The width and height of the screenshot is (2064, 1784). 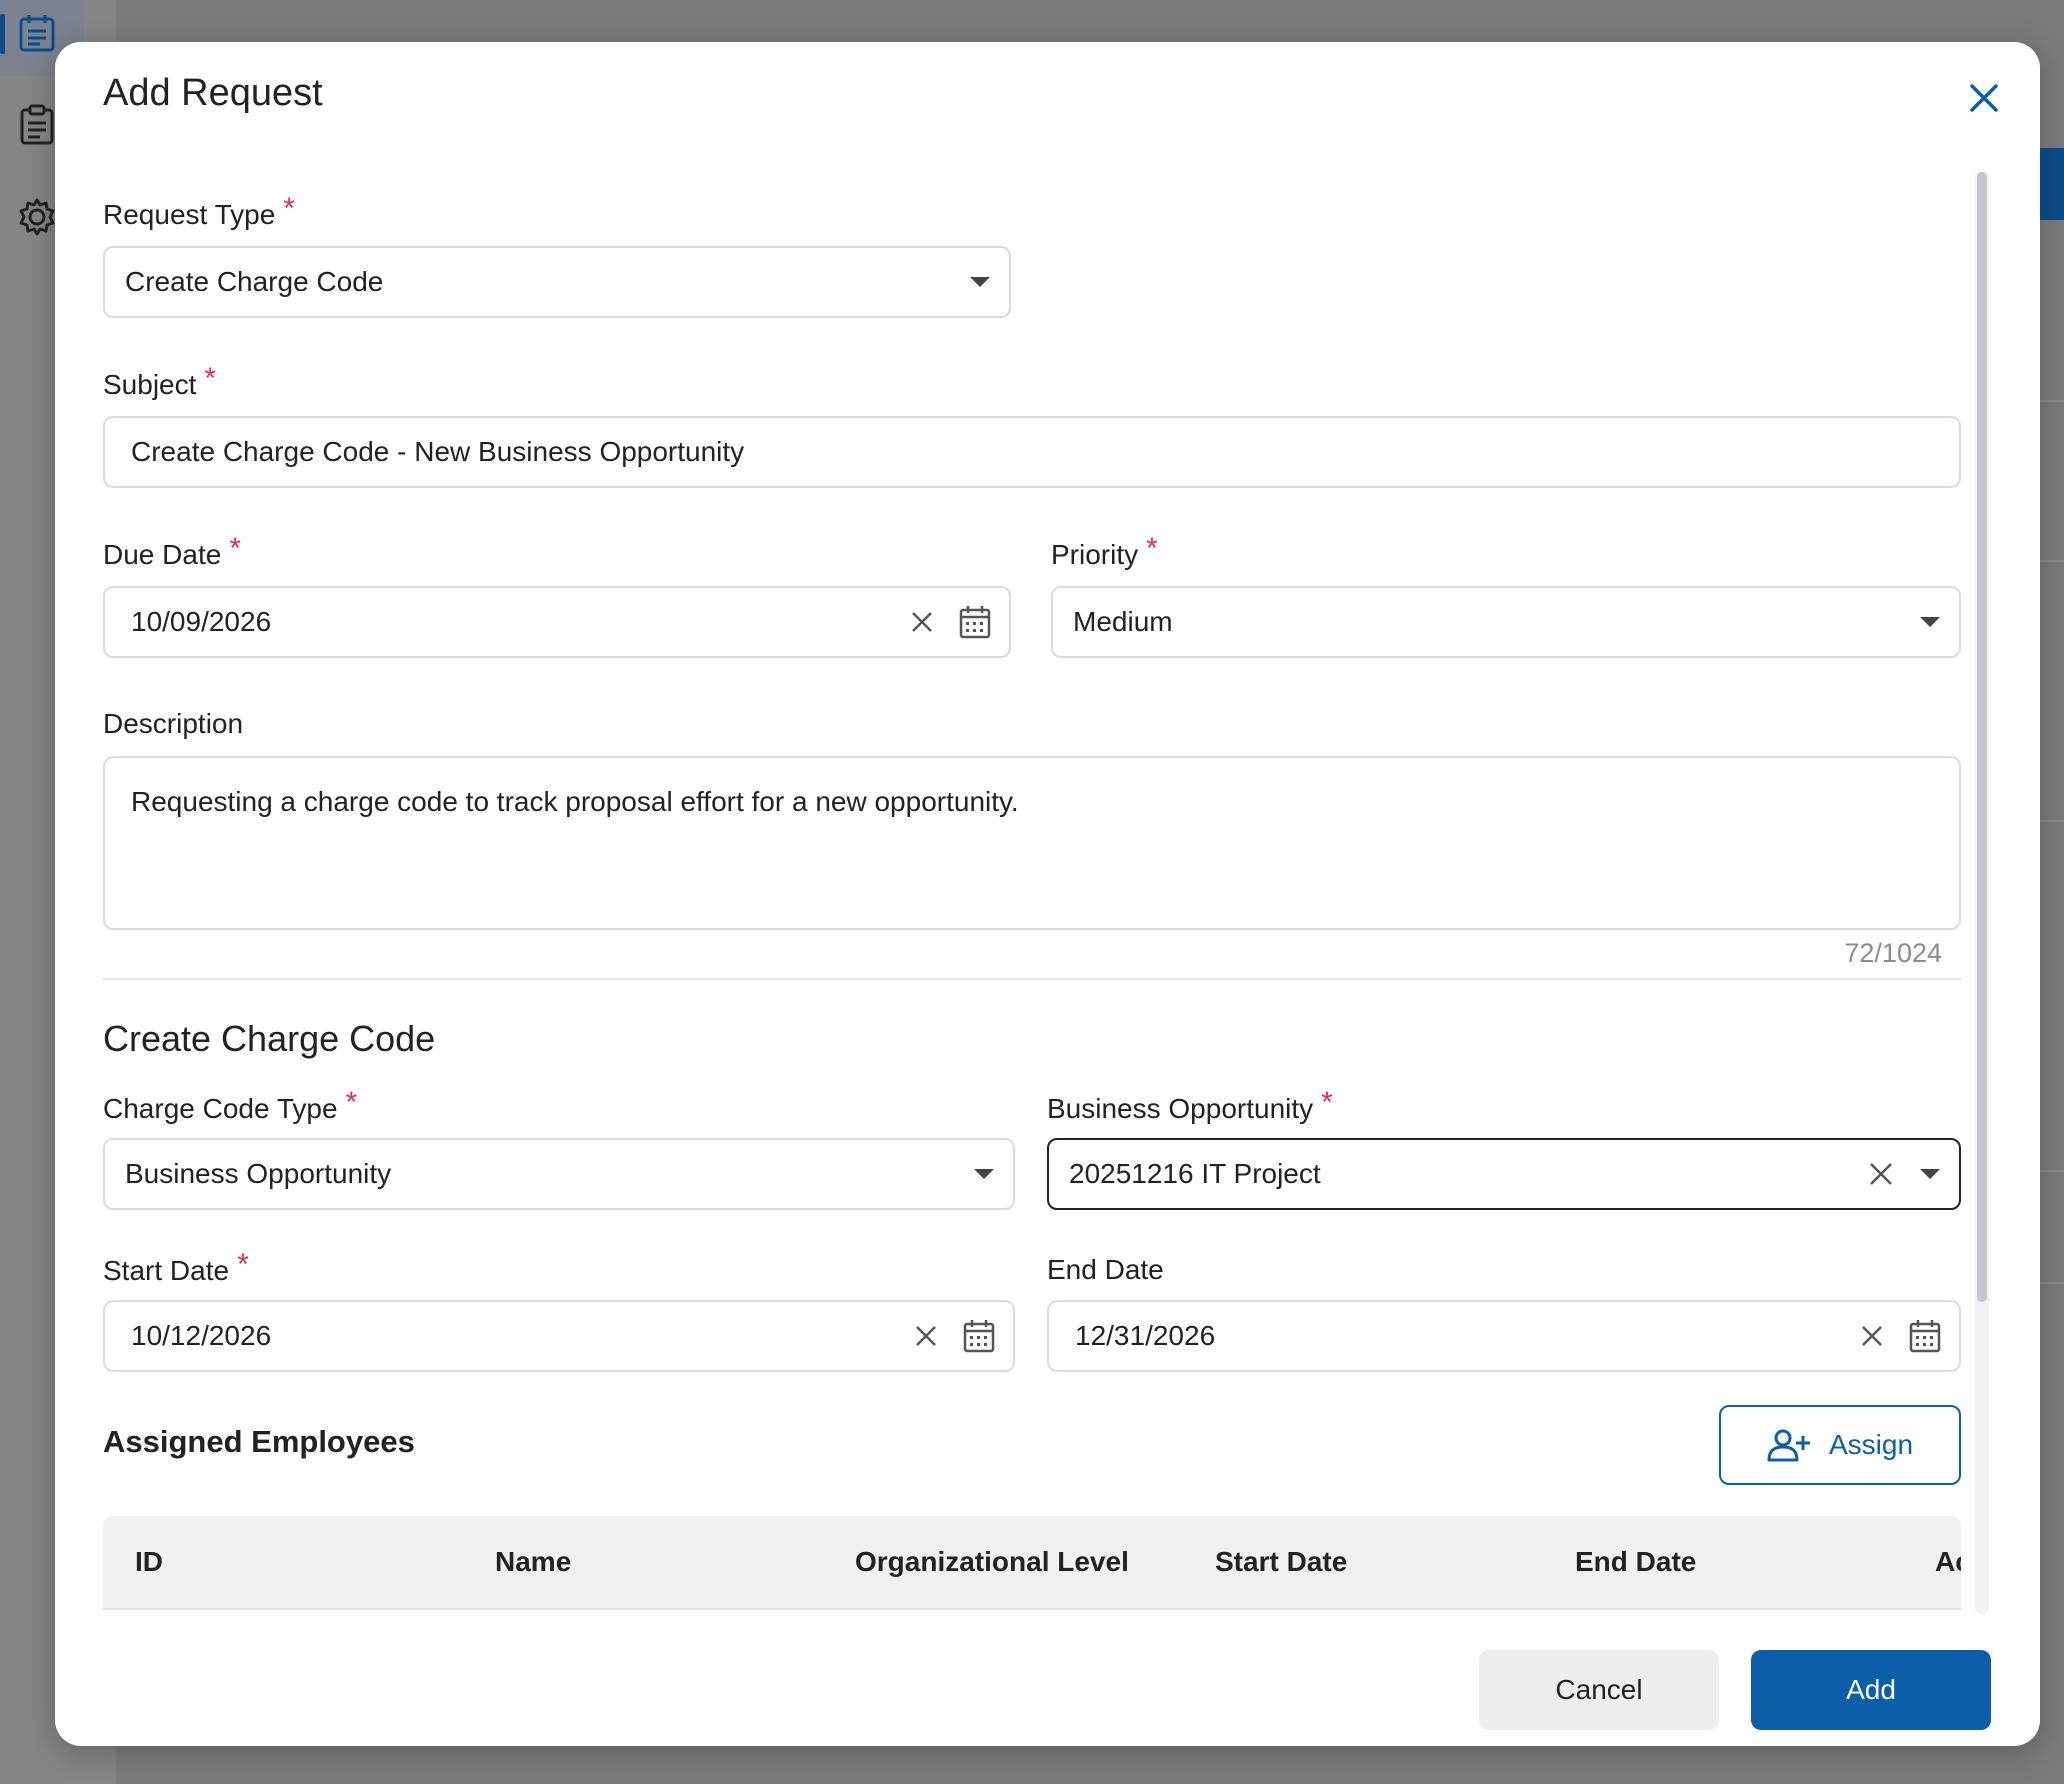 What do you see at coordinates (37, 217) in the screenshot?
I see `gear-icon` at bounding box center [37, 217].